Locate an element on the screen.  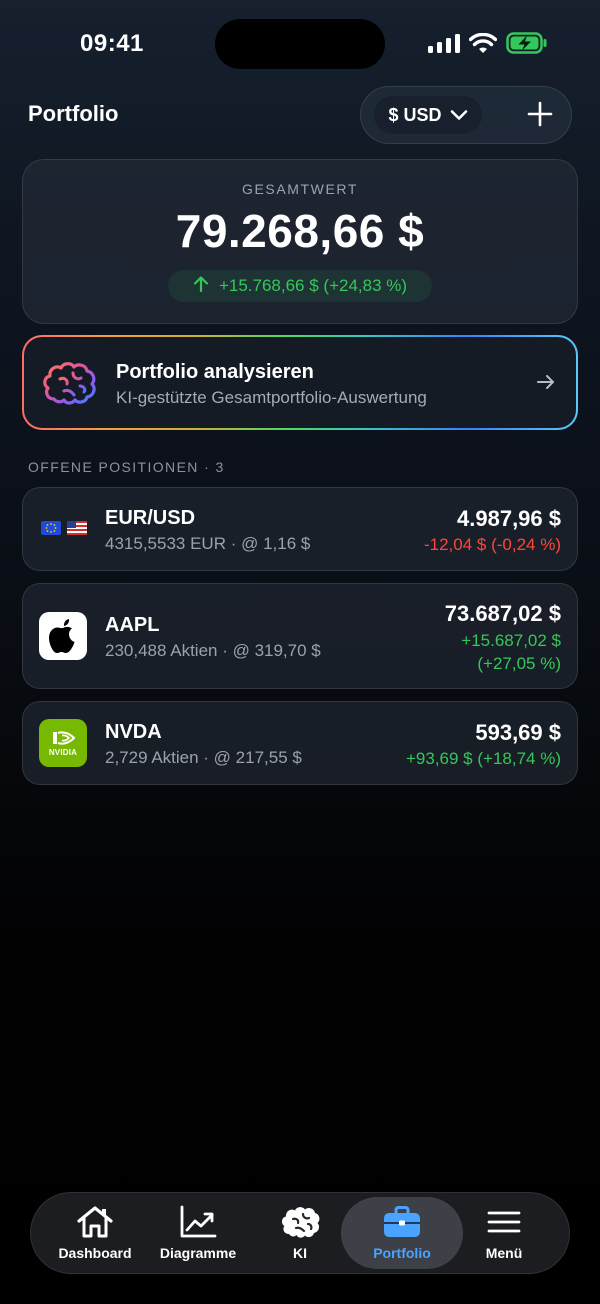
chart-icon is located at coordinates (198, 1222).